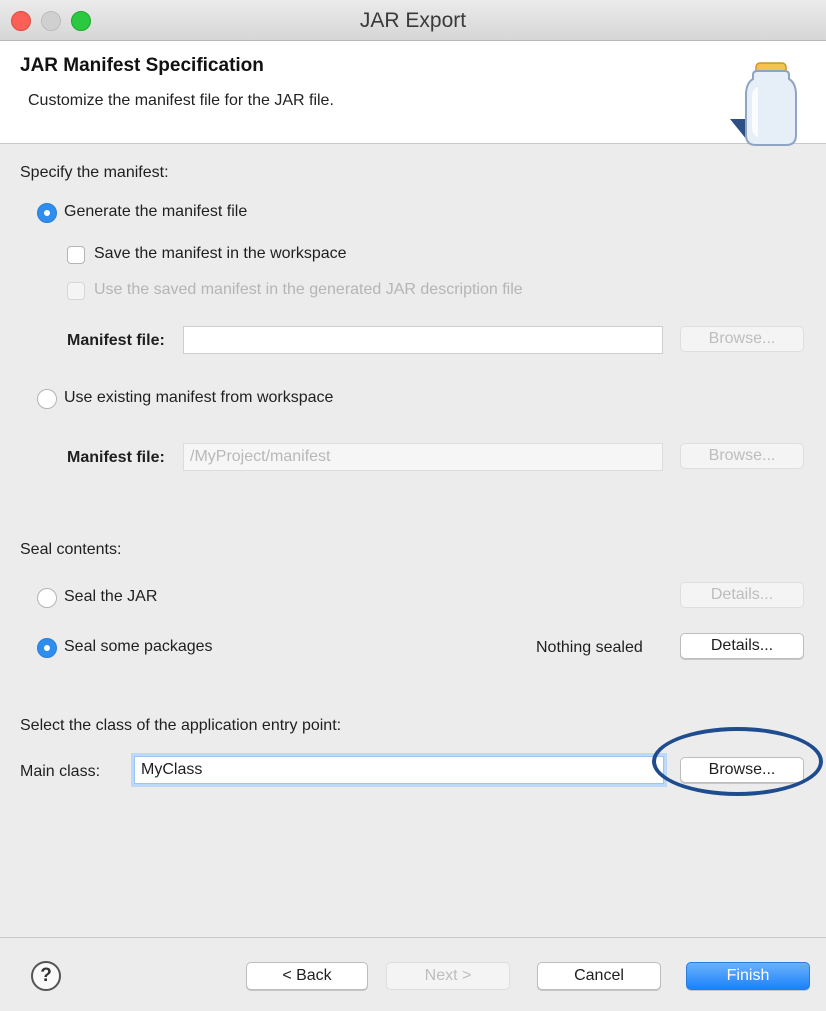  Describe the element at coordinates (737, 761) in the screenshot. I see `highlight-annotation-ellipse` at that location.